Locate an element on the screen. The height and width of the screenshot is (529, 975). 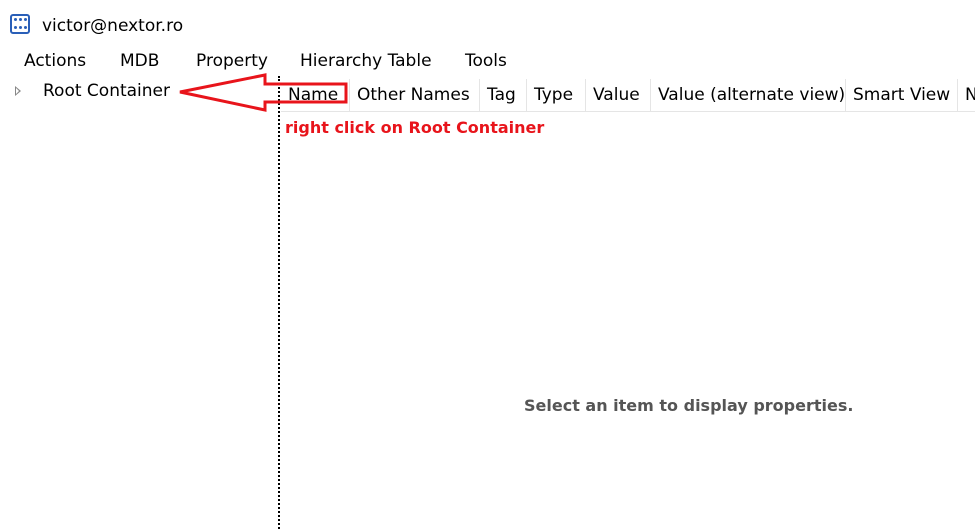
window-title: victor@nextor.ro is located at coordinates (113, 26).